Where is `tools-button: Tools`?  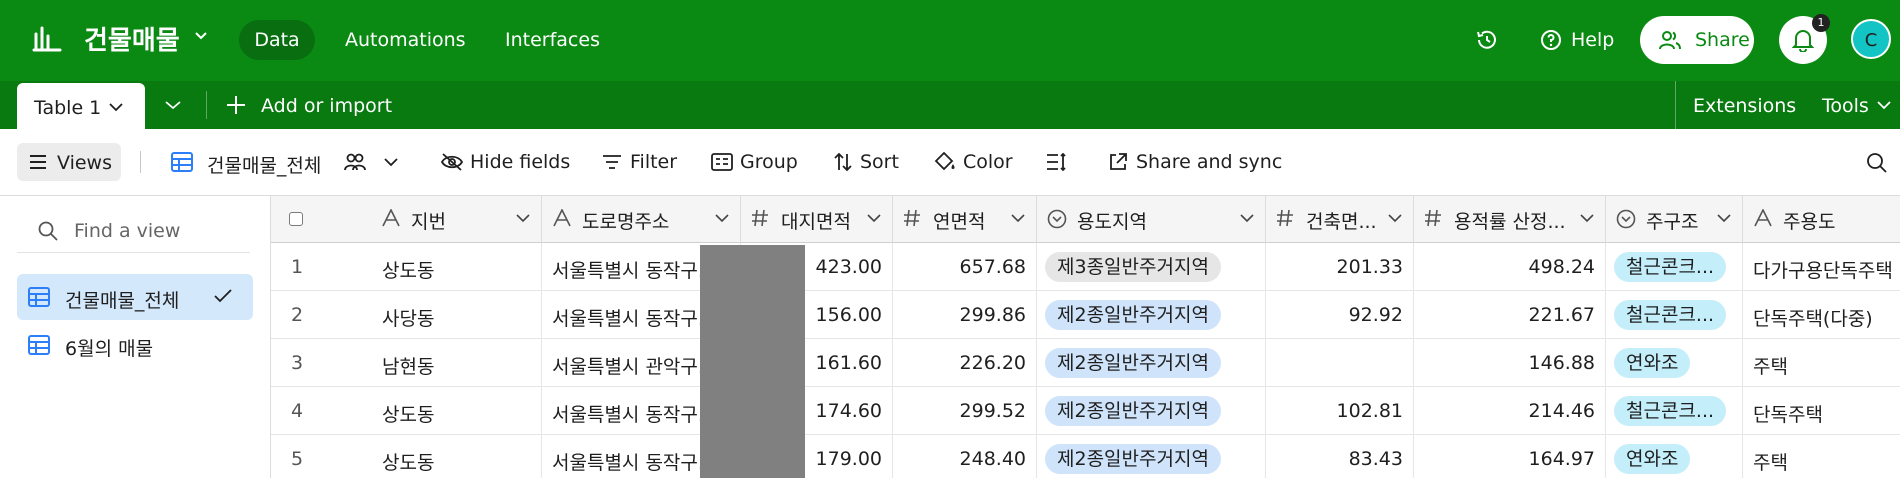 tools-button: Tools is located at coordinates (1845, 106).